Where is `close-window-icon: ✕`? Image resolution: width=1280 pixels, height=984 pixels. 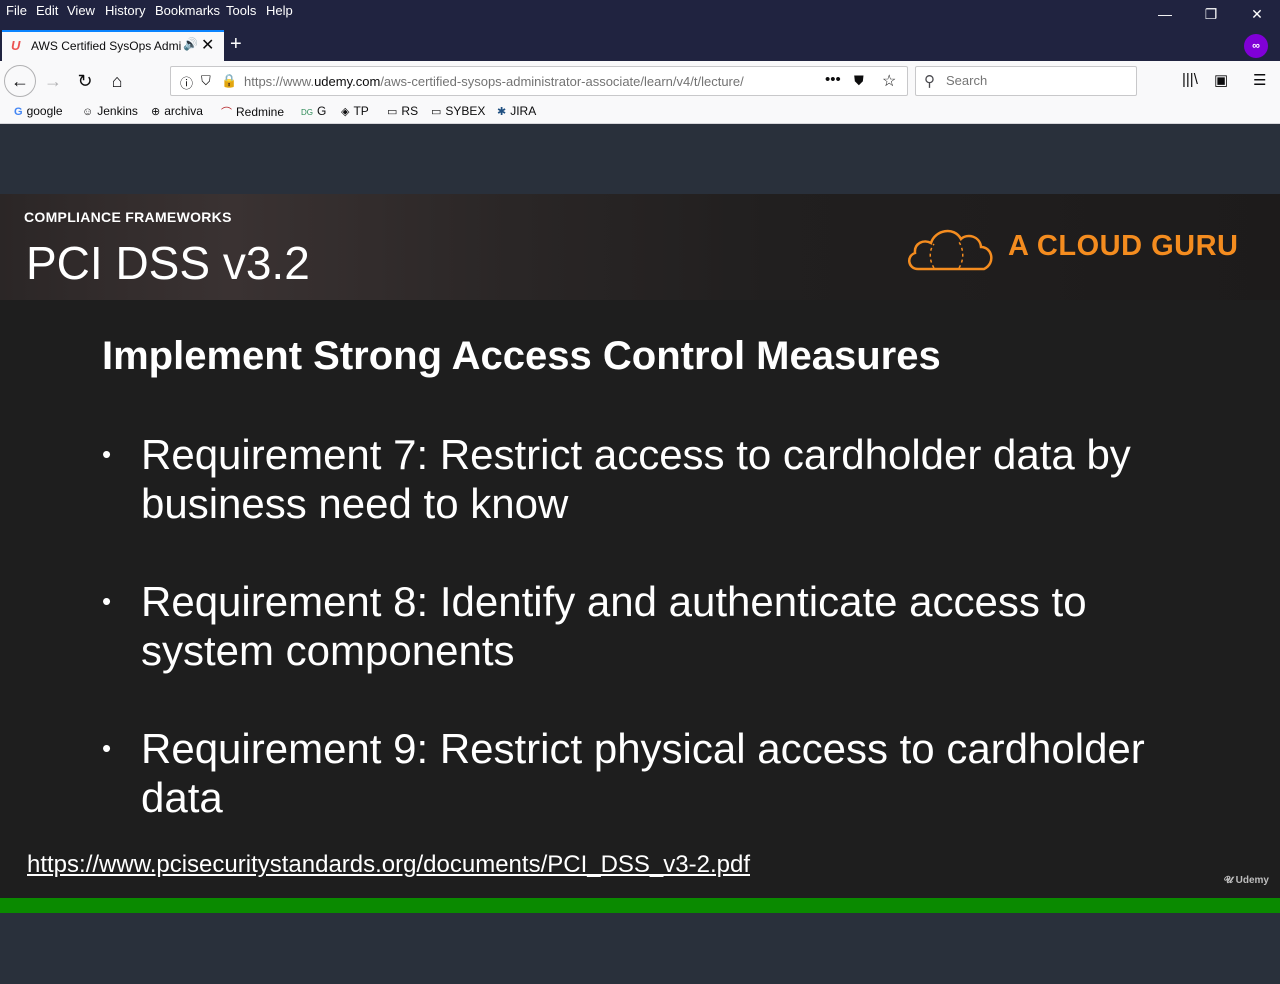 close-window-icon: ✕ is located at coordinates (1257, 15).